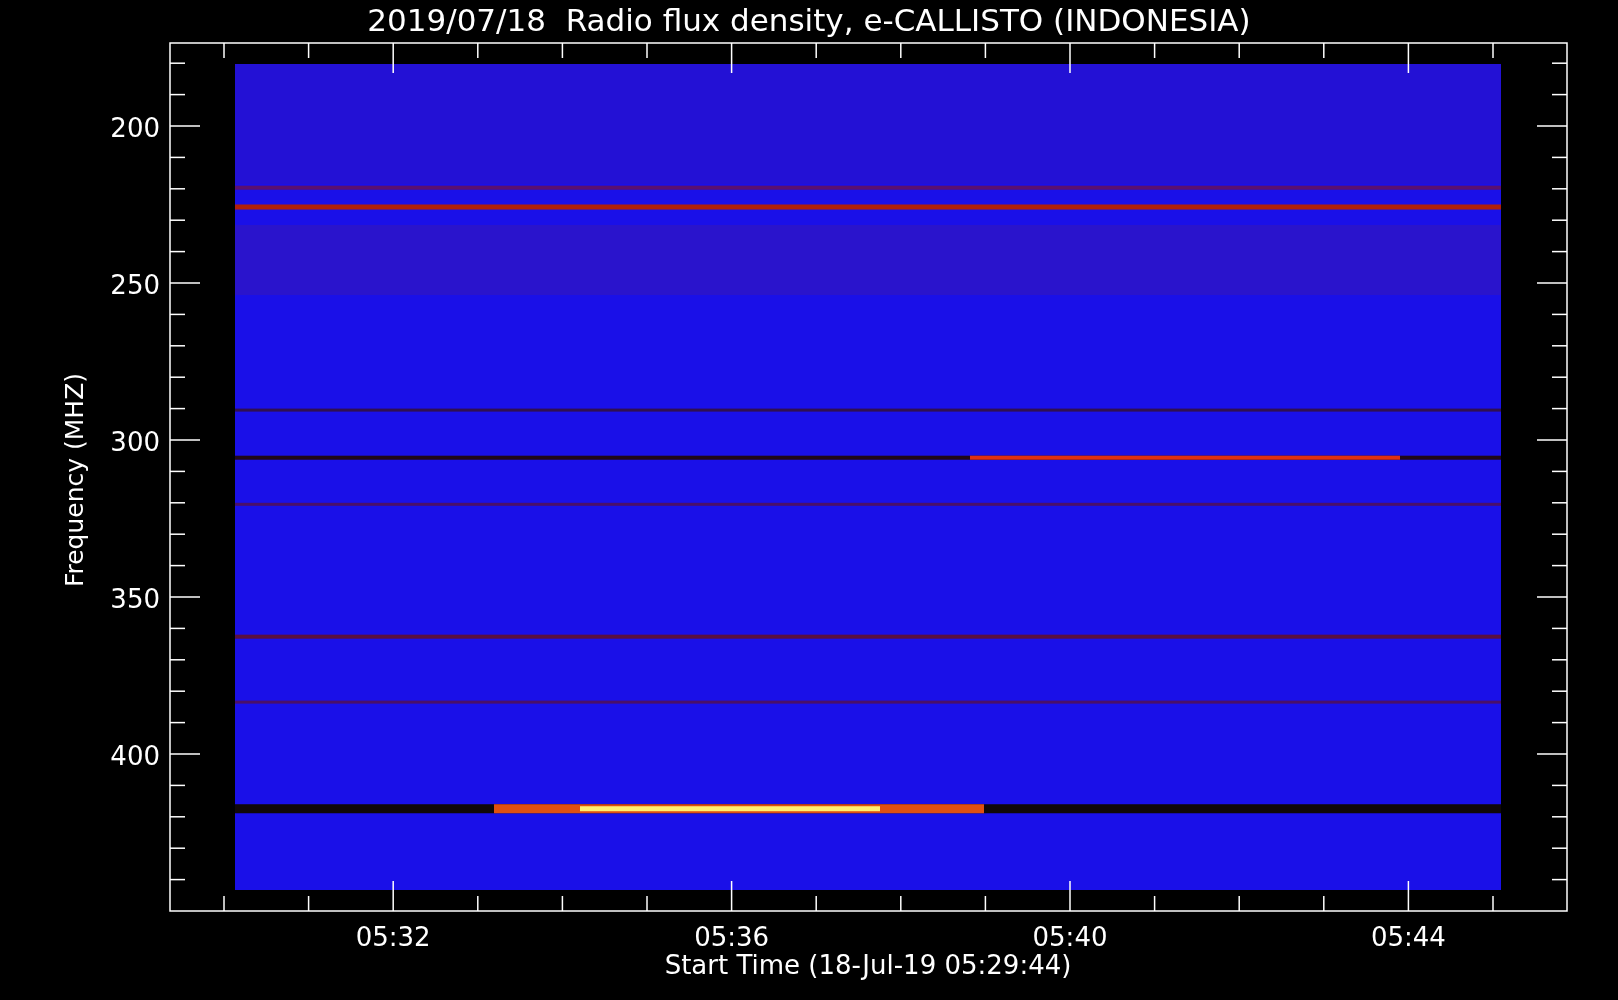 This screenshot has height=1000, width=1618. What do you see at coordinates (868, 965) in the screenshot?
I see `x-axis-label: Start Time (18-Jul-19 05:29:44)` at bounding box center [868, 965].